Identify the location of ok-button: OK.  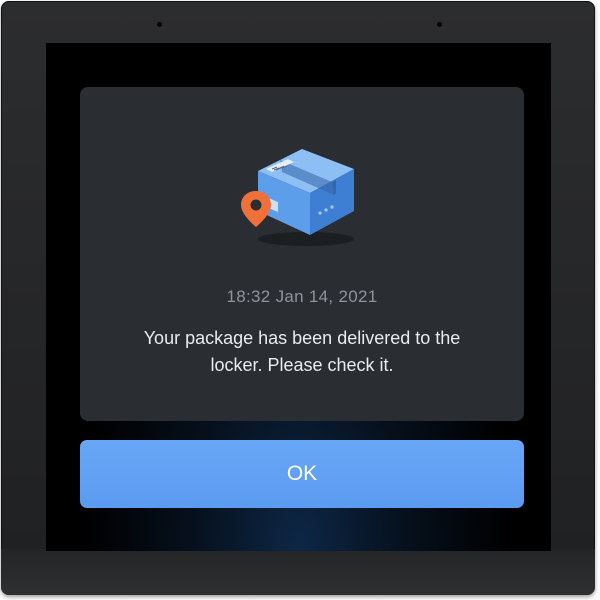
(302, 474).